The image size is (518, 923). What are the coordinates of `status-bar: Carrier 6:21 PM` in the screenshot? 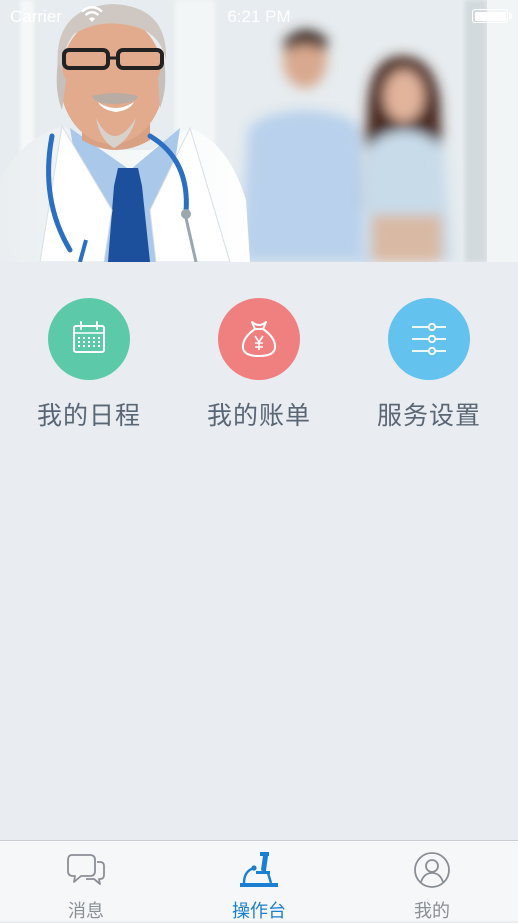 It's located at (259, 17).